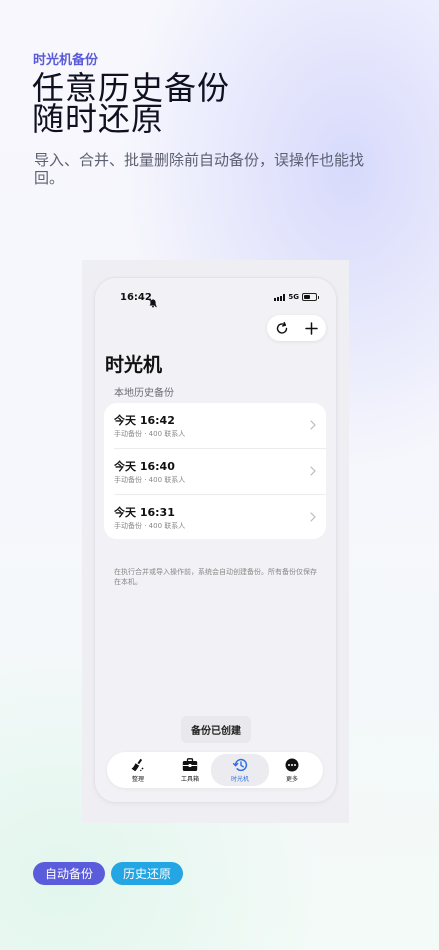 The width and height of the screenshot is (439, 950). Describe the element at coordinates (280, 297) in the screenshot. I see `signal-icon` at that location.